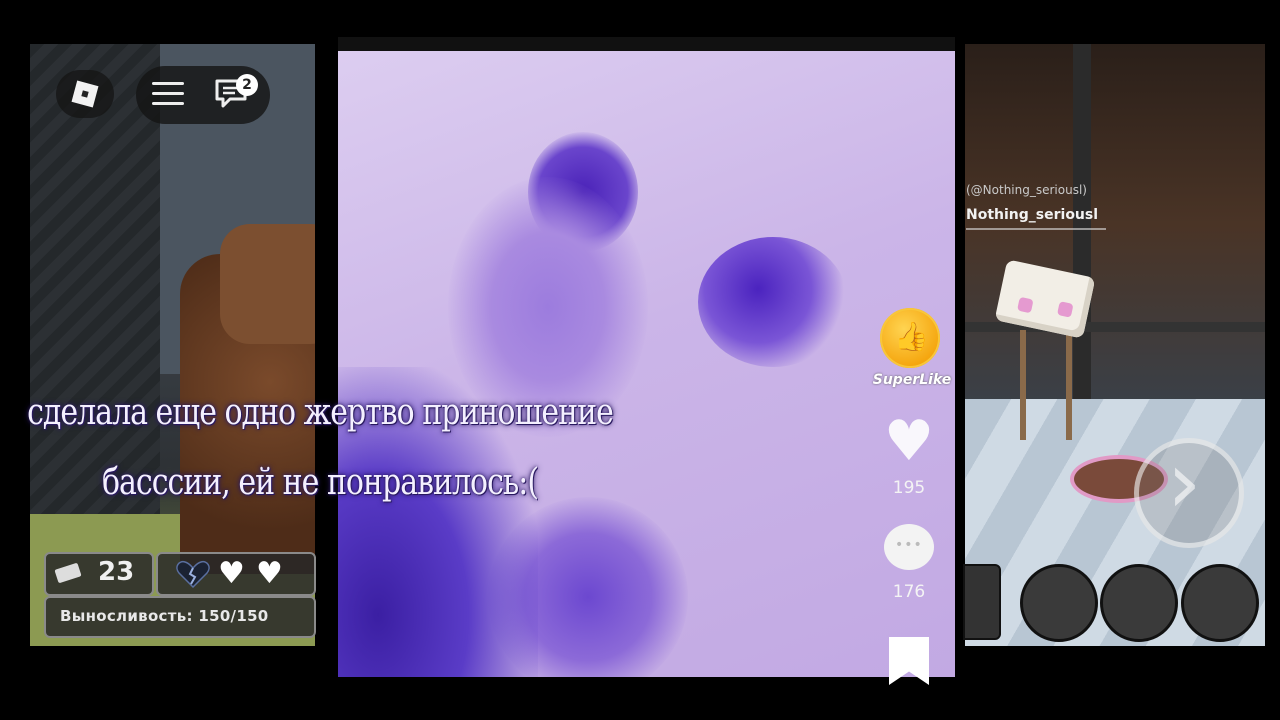 Image resolution: width=1280 pixels, height=720 pixels. Describe the element at coordinates (267, 284) in the screenshot. I see `game-character-head` at that location.